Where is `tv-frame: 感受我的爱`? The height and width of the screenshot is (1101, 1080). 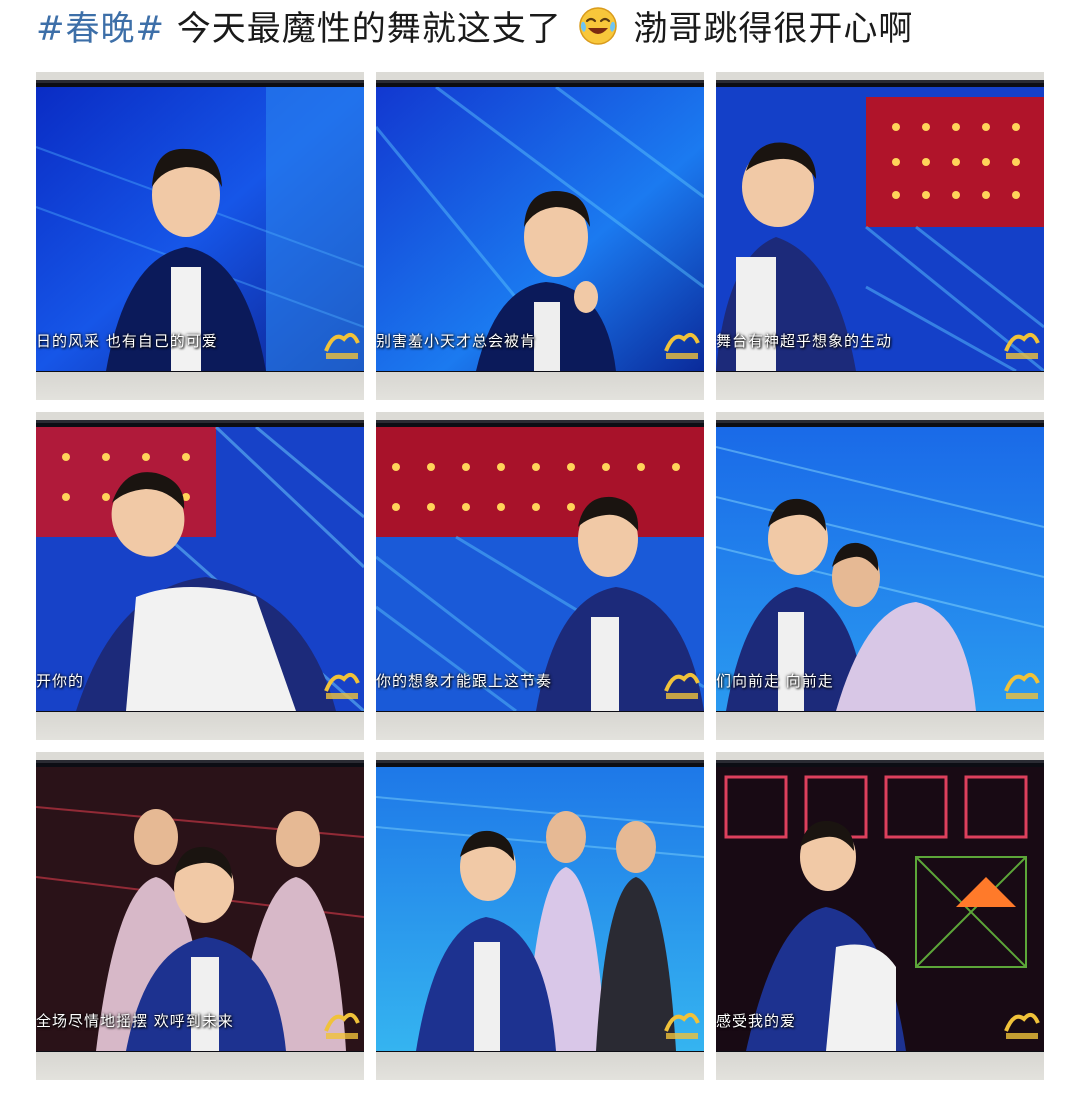 tv-frame: 感受我的爱 is located at coordinates (880, 909).